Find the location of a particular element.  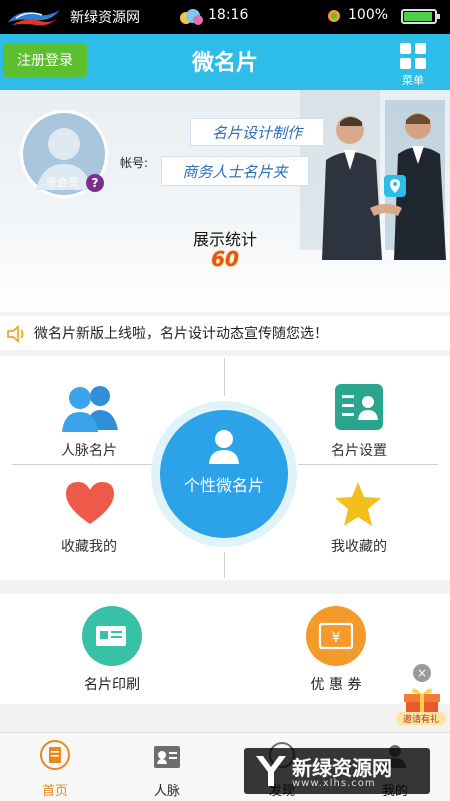

location-pin-icon is located at coordinates (395, 186).